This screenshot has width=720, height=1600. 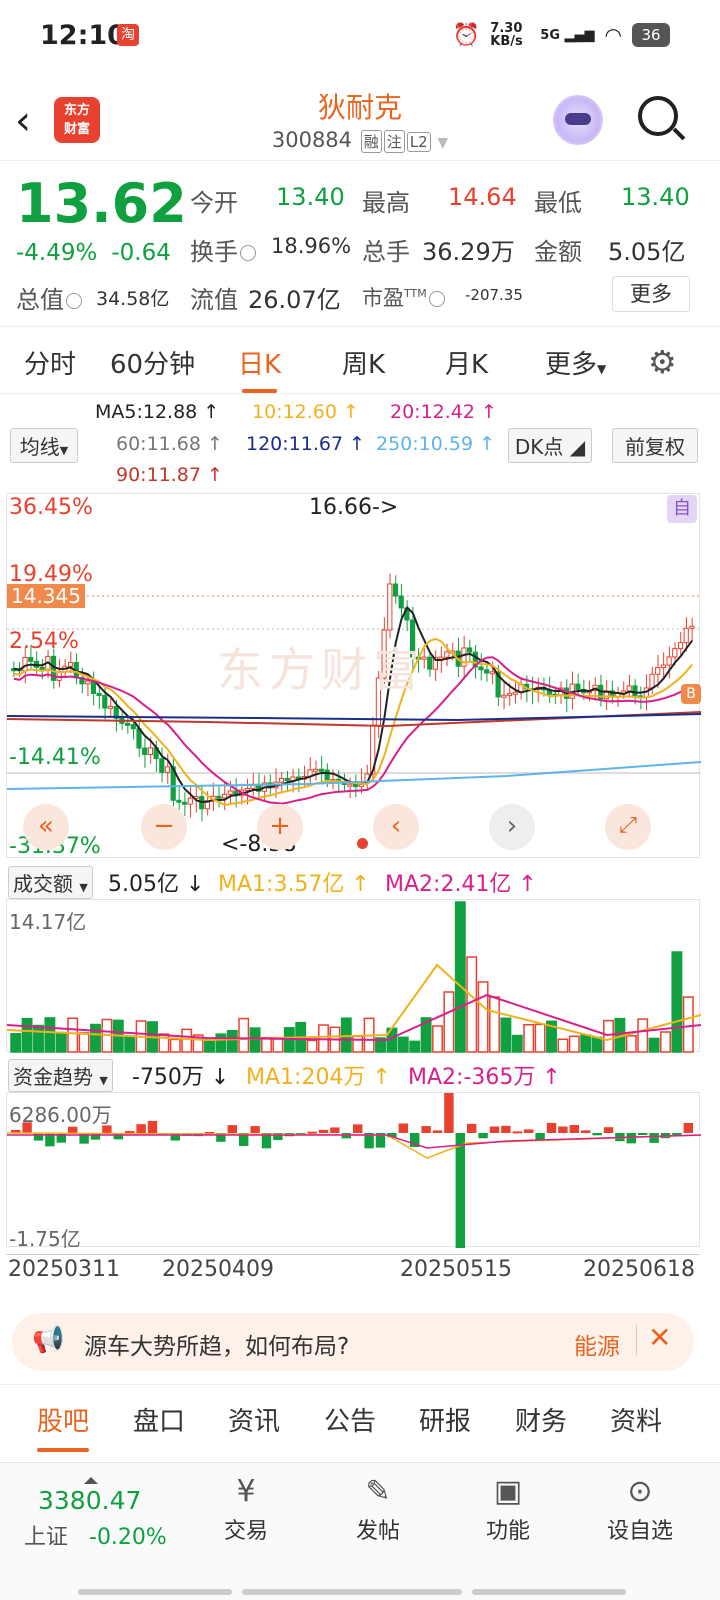 I want to click on tab-news: 资讯, so click(x=254, y=1419).